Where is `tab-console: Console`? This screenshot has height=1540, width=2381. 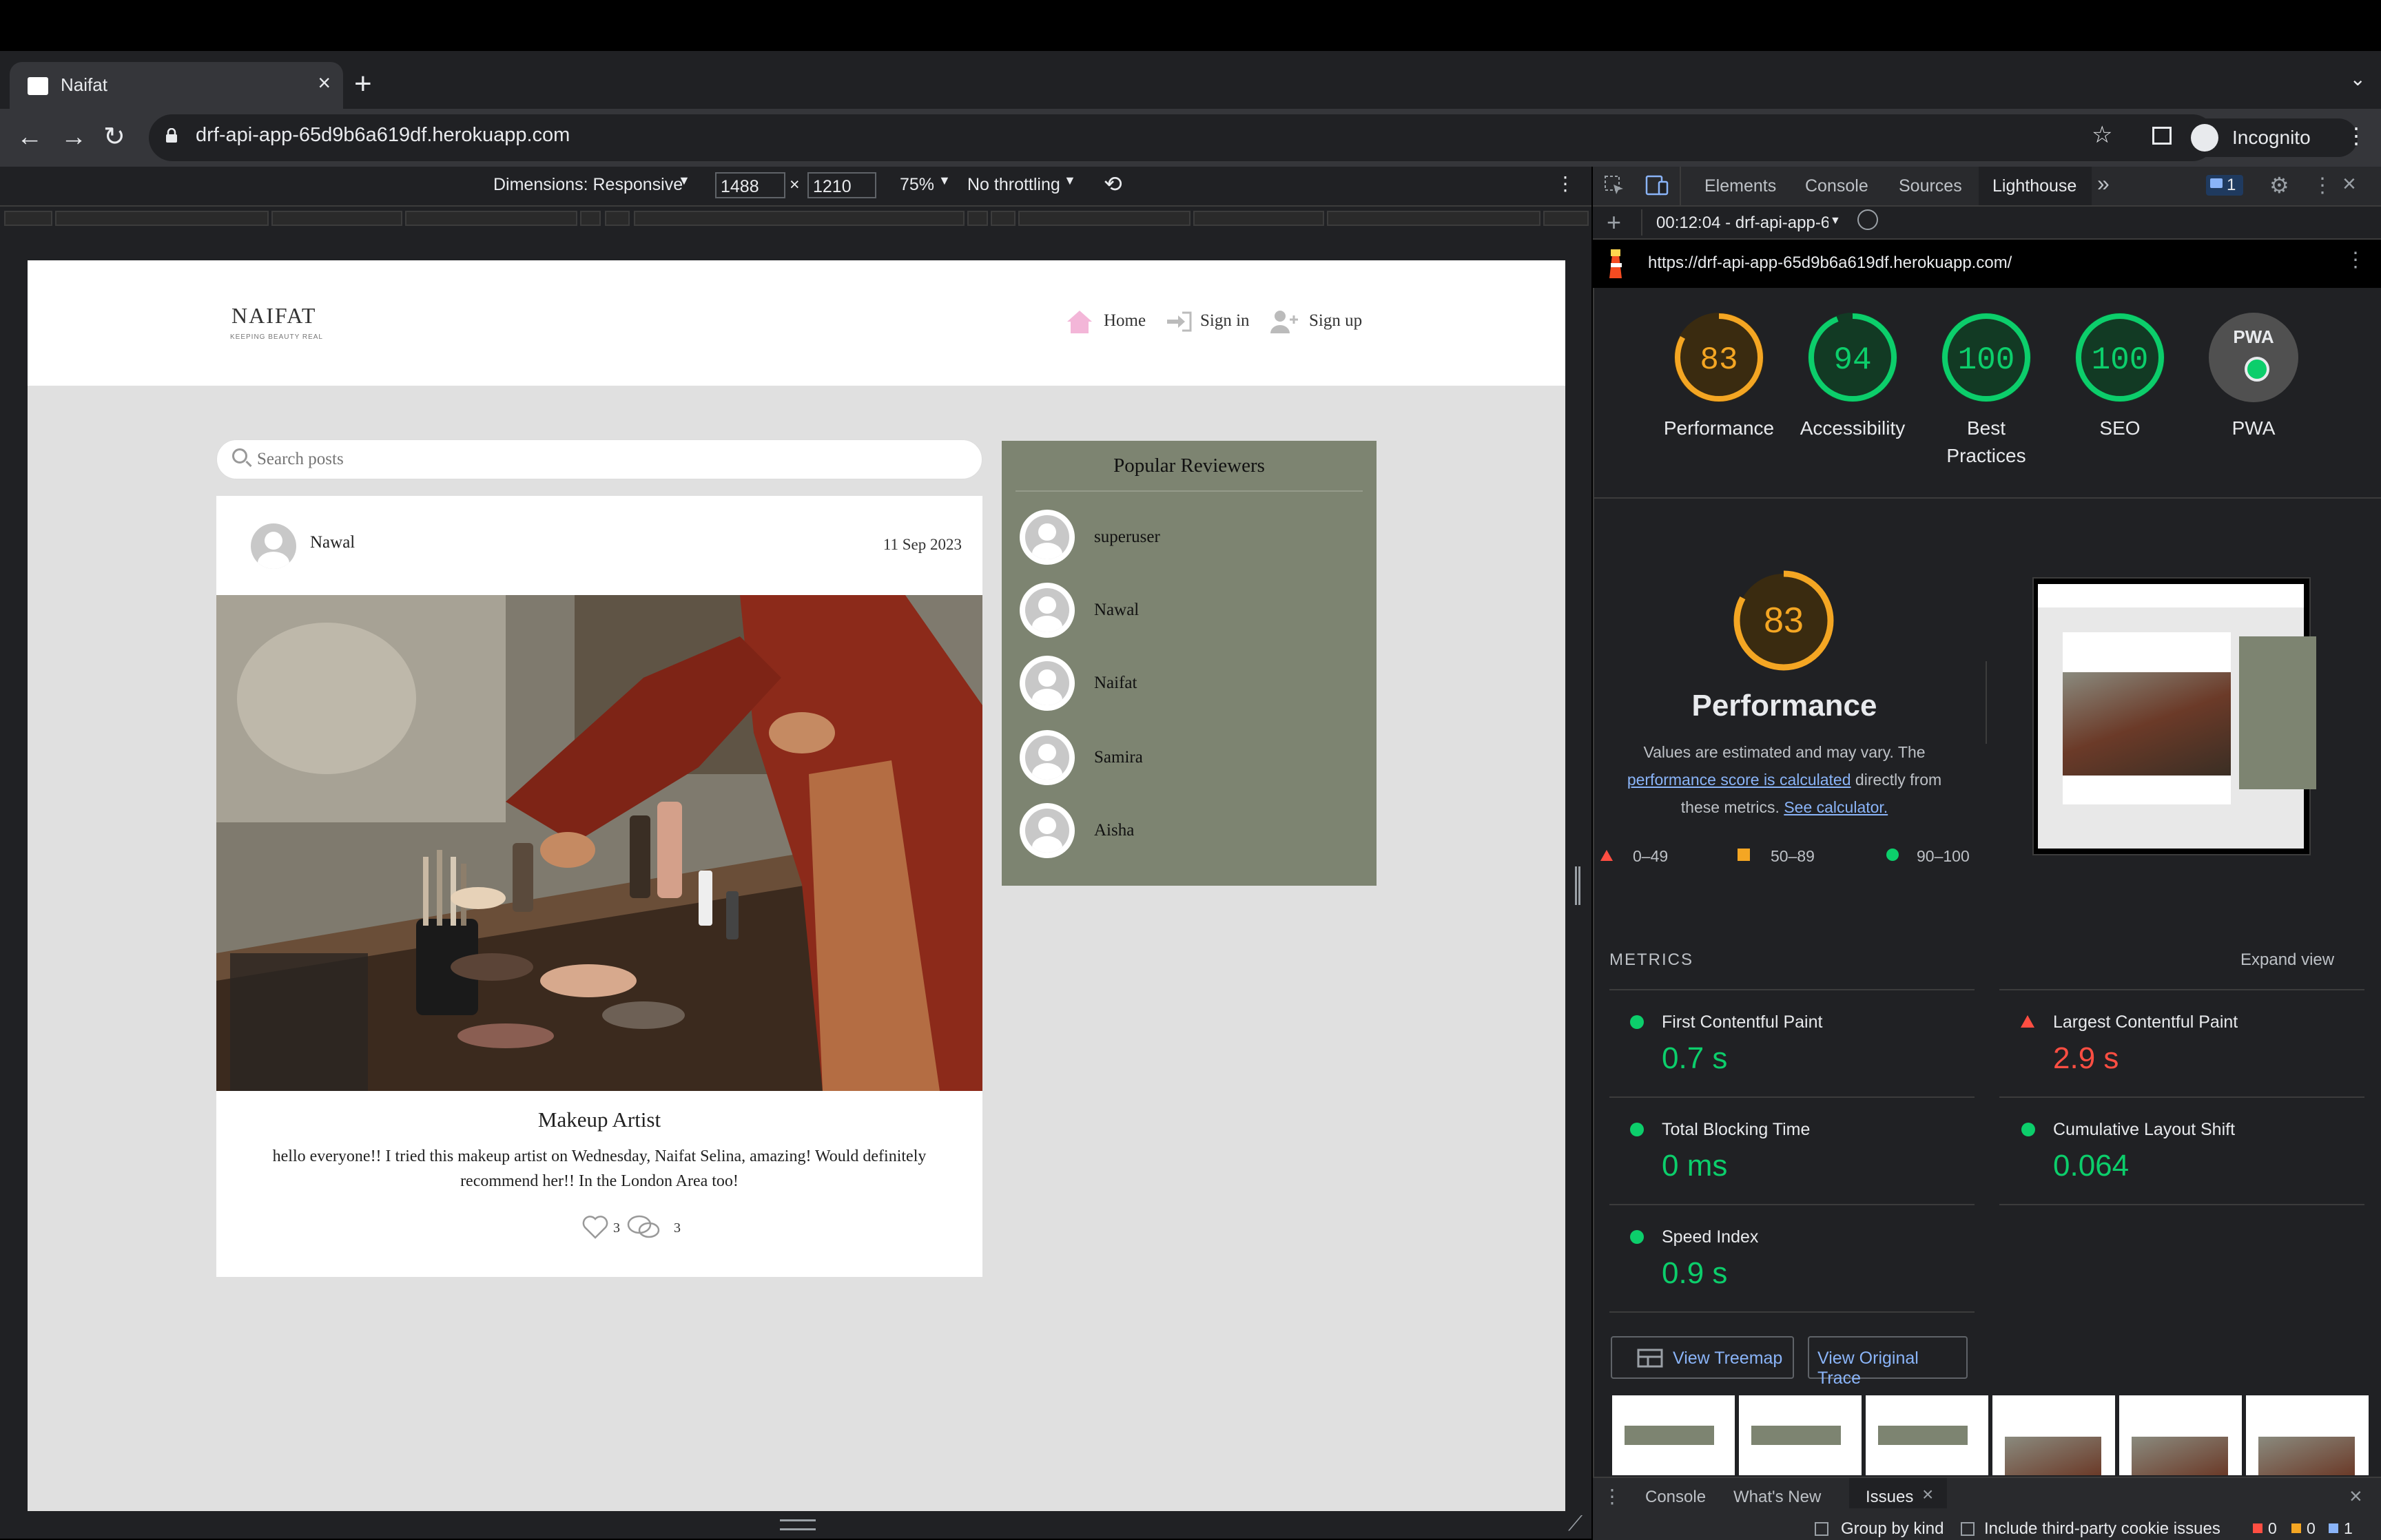
tab-console: Console is located at coordinates (1837, 186).